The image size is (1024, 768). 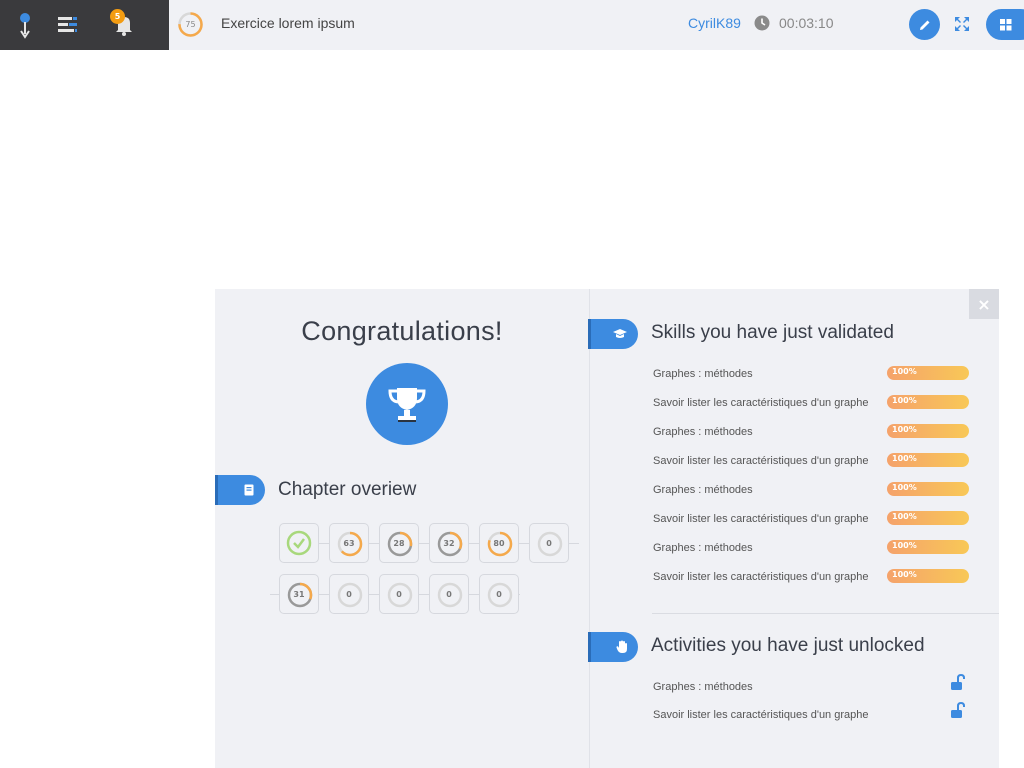 What do you see at coordinates (762, 23) in the screenshot?
I see `clock-icon` at bounding box center [762, 23].